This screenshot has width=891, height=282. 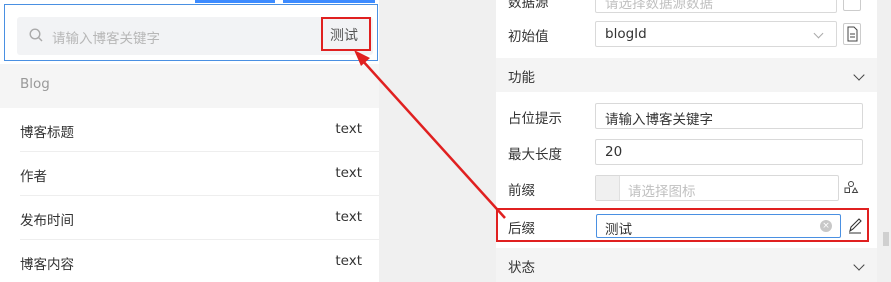 I want to click on pencil-icon, so click(x=855, y=226).